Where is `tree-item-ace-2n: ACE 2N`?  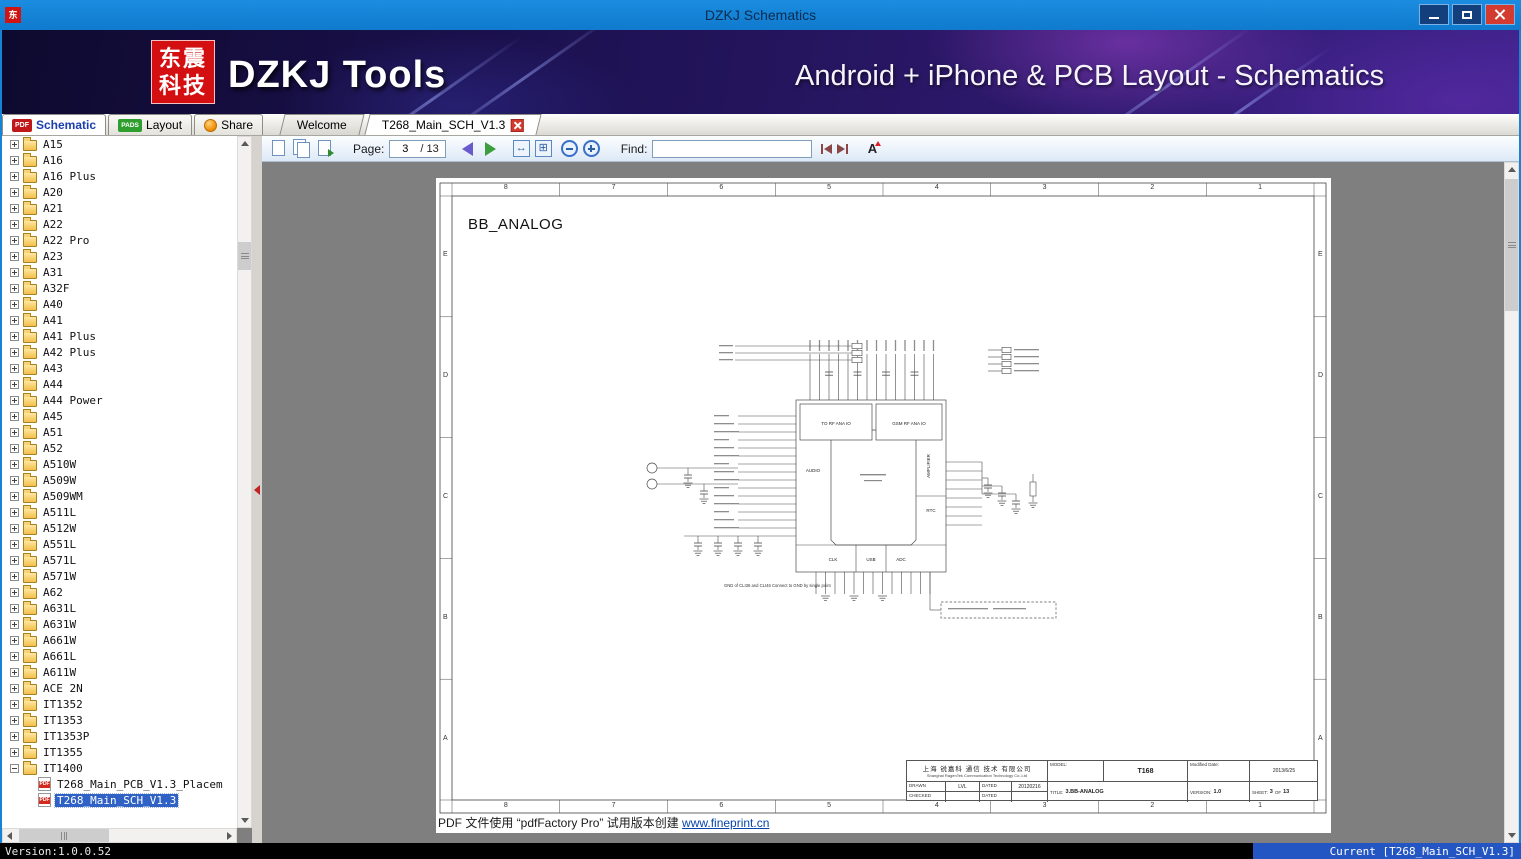
tree-item-ace-2n: ACE 2N is located at coordinates (119, 688).